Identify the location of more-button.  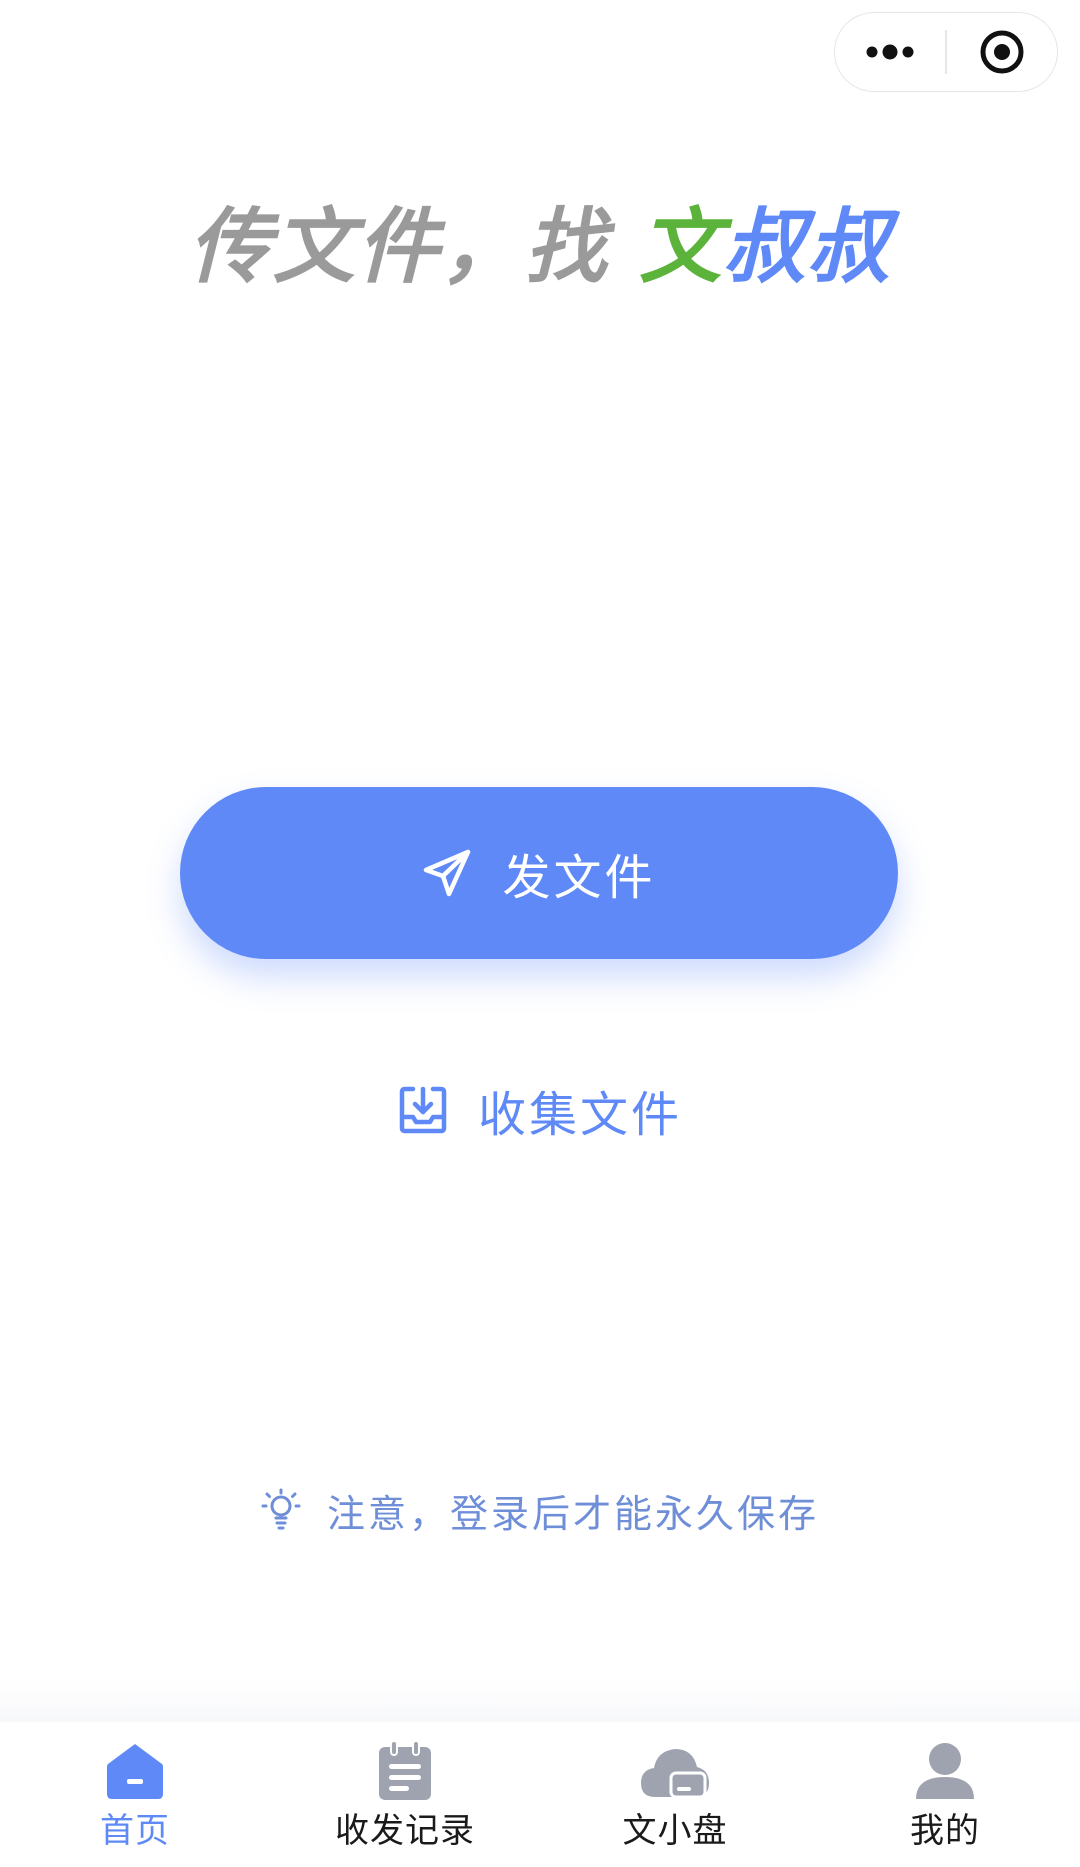
(890, 52).